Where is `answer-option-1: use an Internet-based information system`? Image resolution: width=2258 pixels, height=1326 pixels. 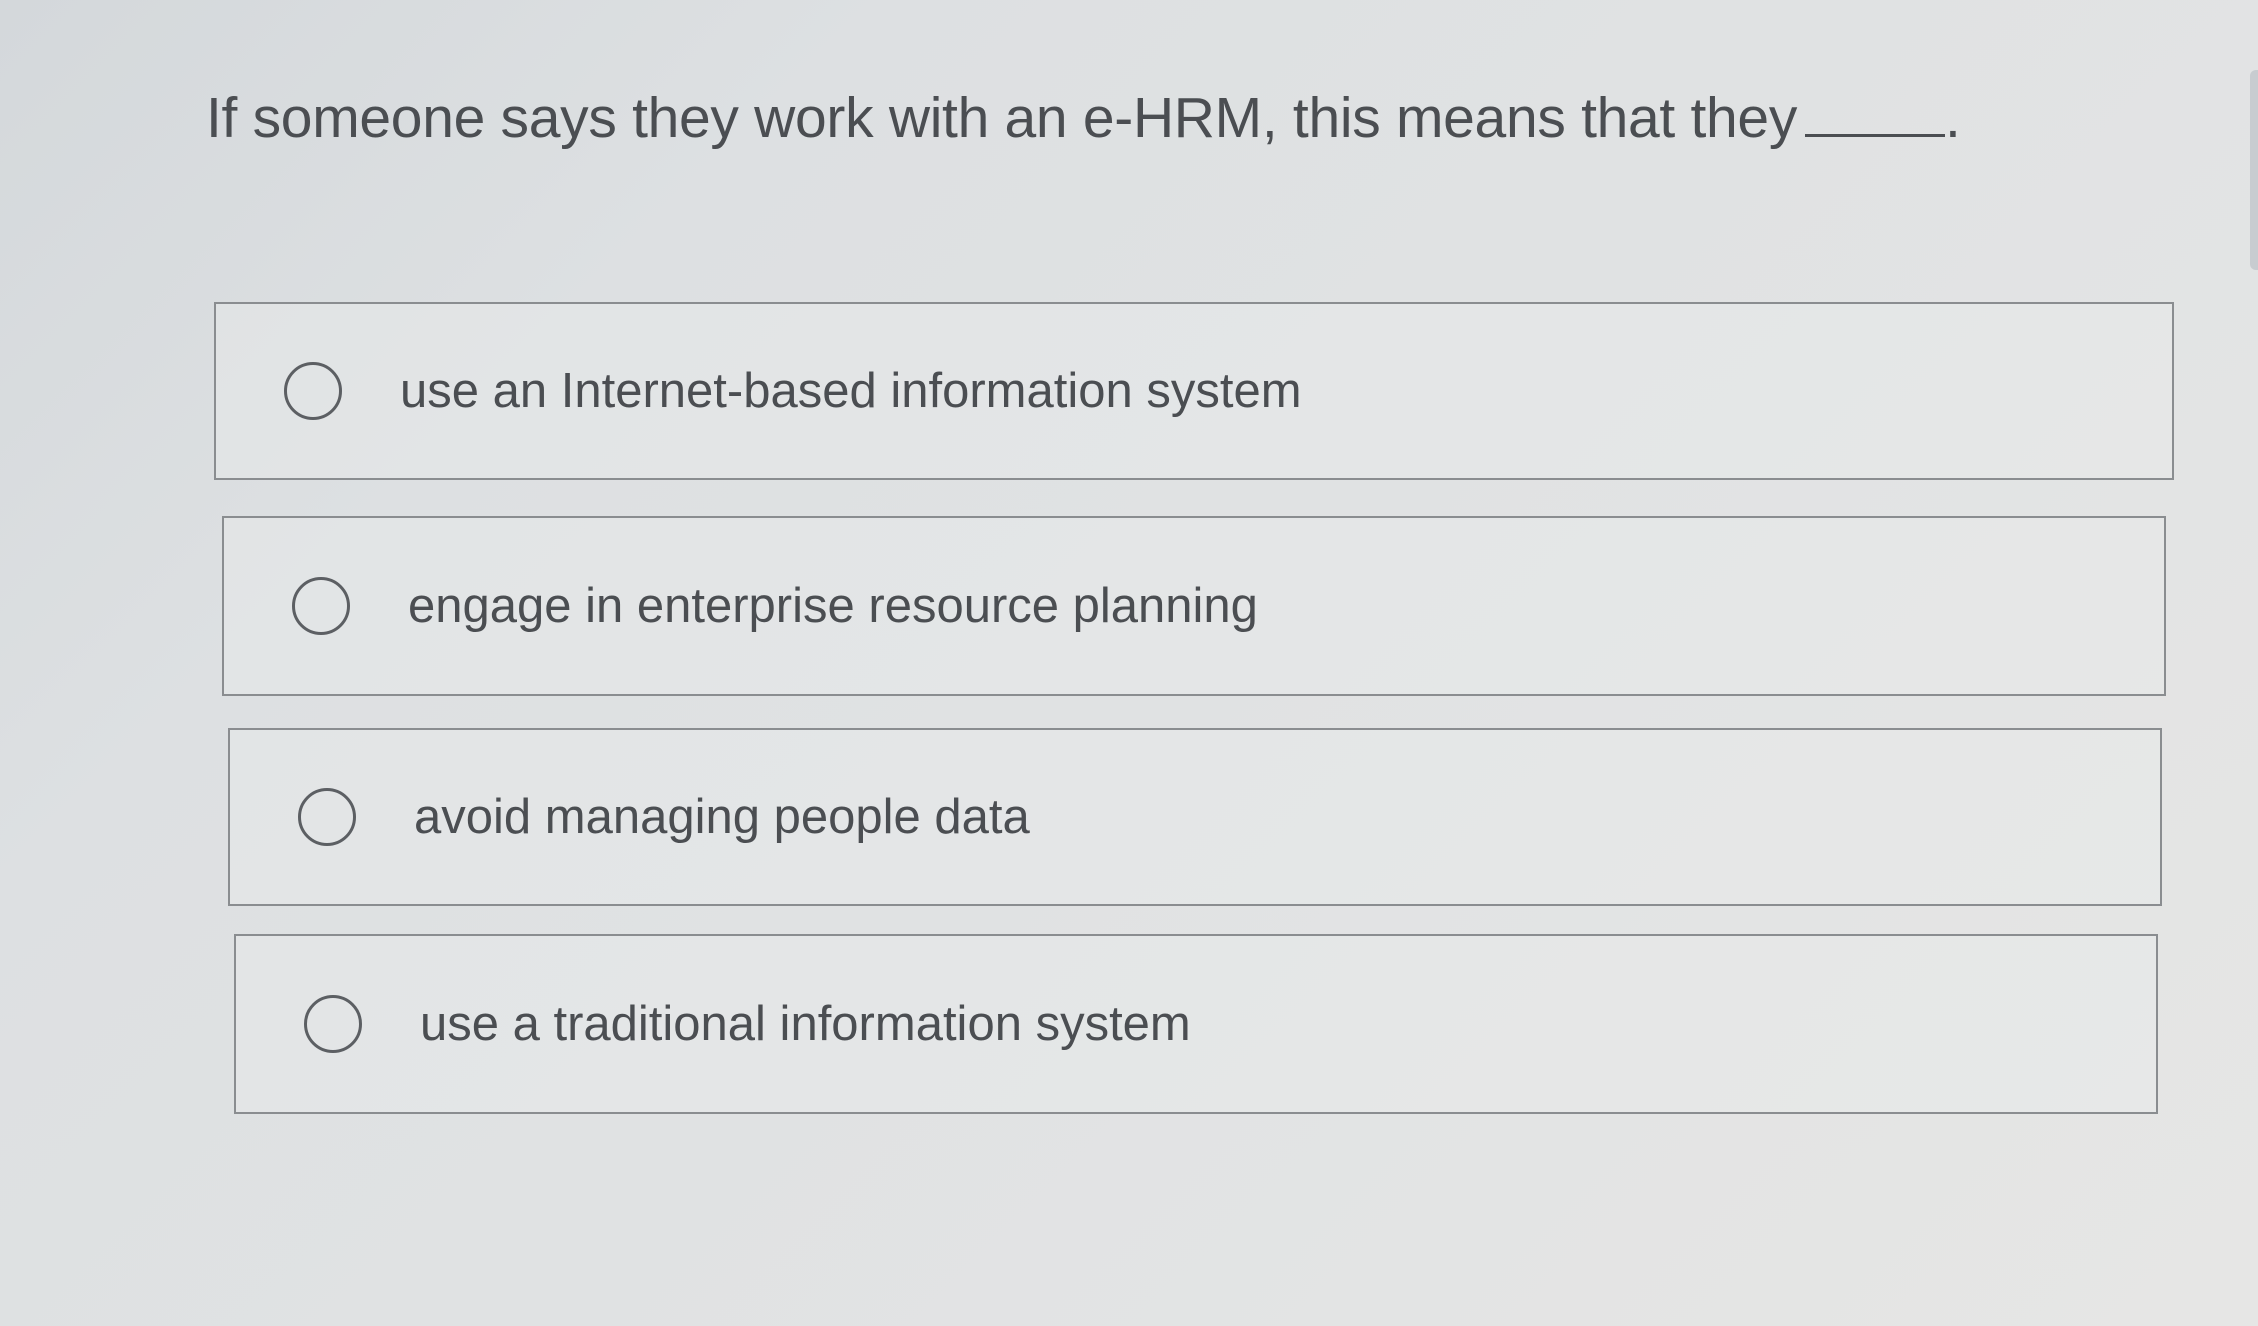
answer-option-1: use an Internet-based information system is located at coordinates (1194, 391).